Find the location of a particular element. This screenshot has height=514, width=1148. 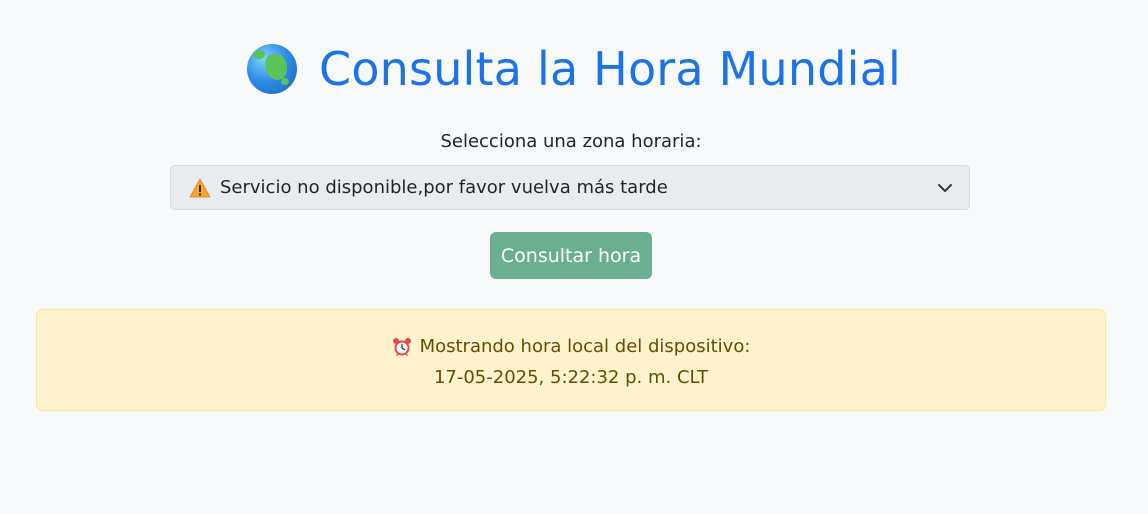

timezone-label: Selecciona una zona horaria: is located at coordinates (571, 141).